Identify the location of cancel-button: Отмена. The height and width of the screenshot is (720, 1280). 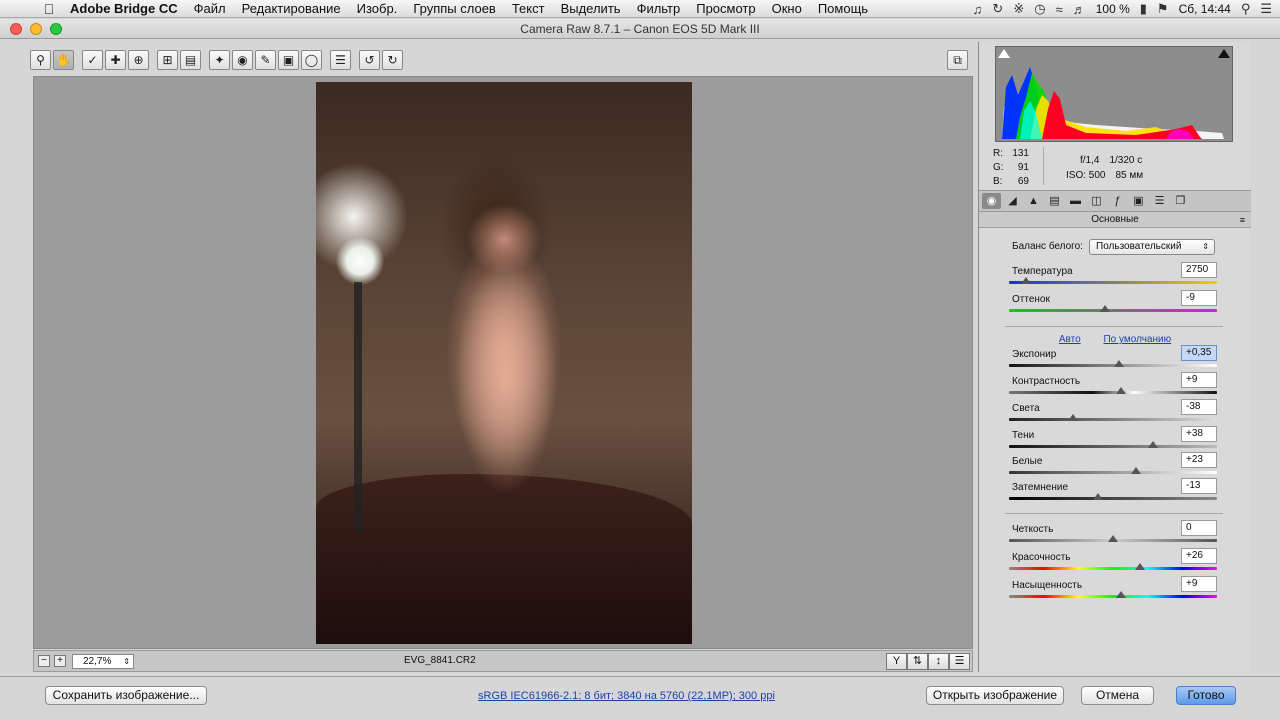
(1117, 695).